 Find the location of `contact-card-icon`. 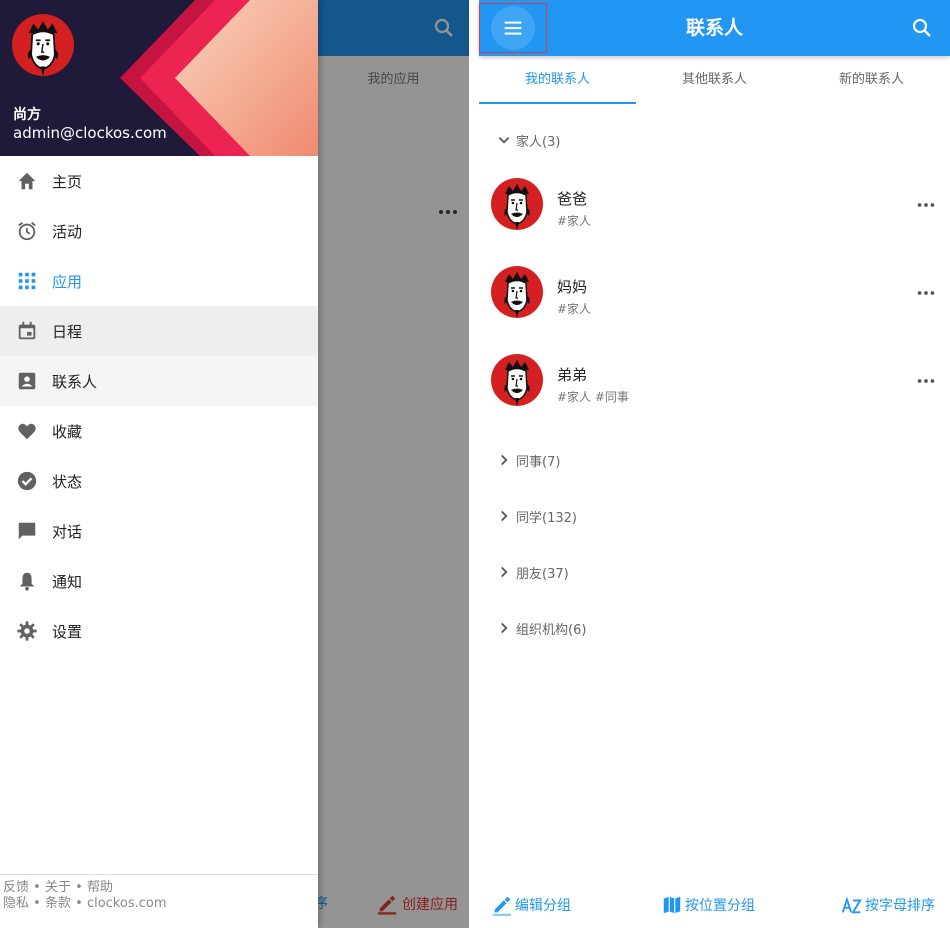

contact-card-icon is located at coordinates (27, 381).